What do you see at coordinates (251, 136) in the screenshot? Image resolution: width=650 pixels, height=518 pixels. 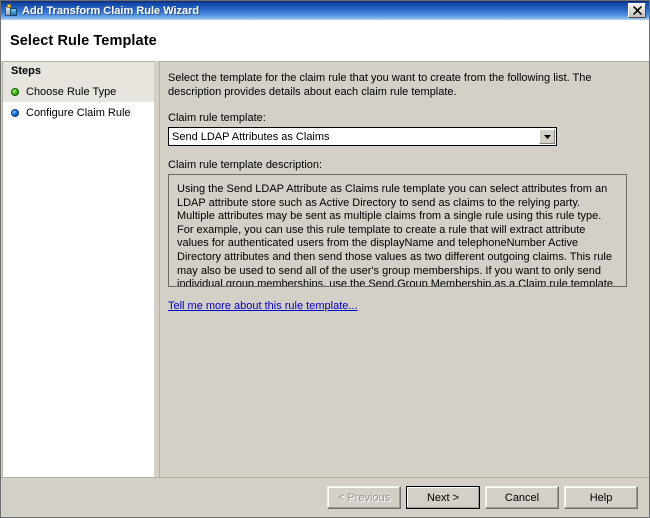 I see `dropdown-selected-value: Send LDAP Attributes as Claims` at bounding box center [251, 136].